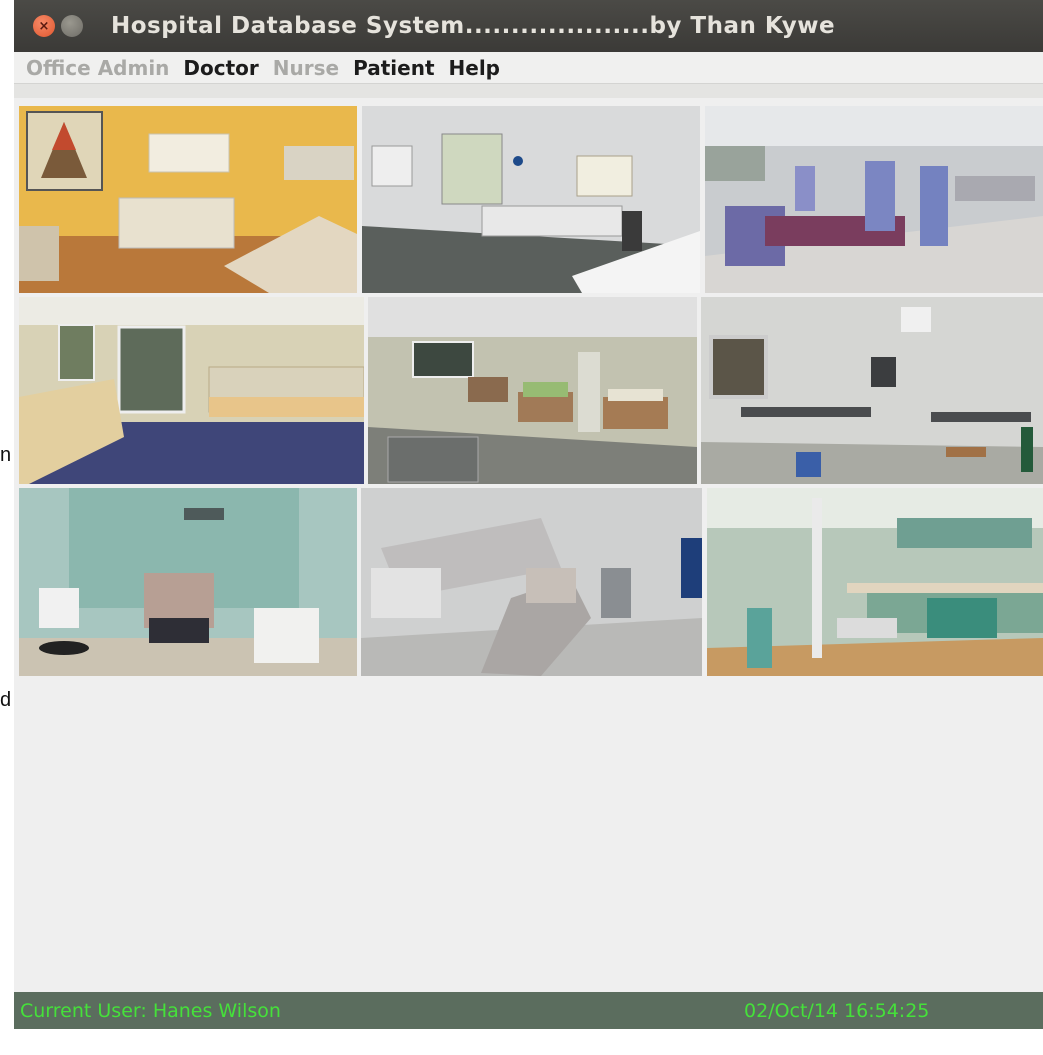 The image size is (1043, 1055). I want to click on photo-dental-lab, so click(874, 199).